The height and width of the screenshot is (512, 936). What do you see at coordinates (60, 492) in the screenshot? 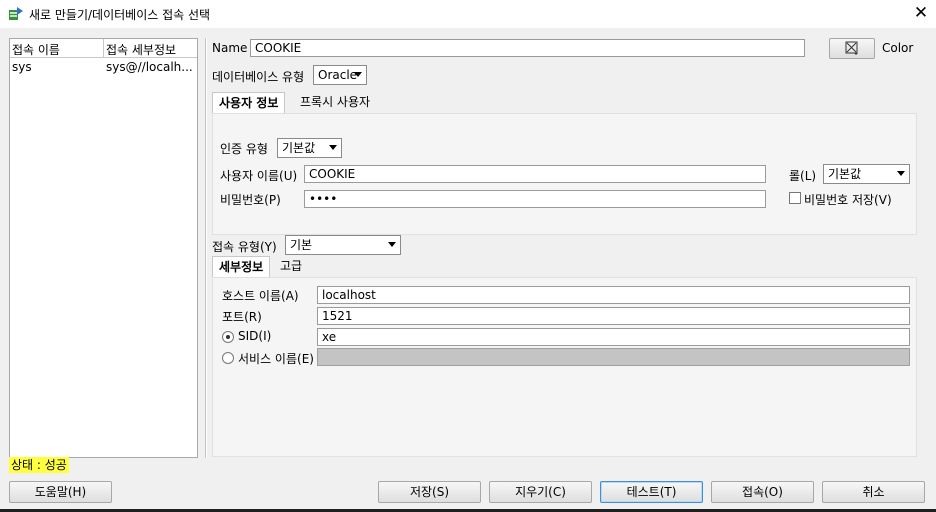
I see `help-button: 도움말(H)` at bounding box center [60, 492].